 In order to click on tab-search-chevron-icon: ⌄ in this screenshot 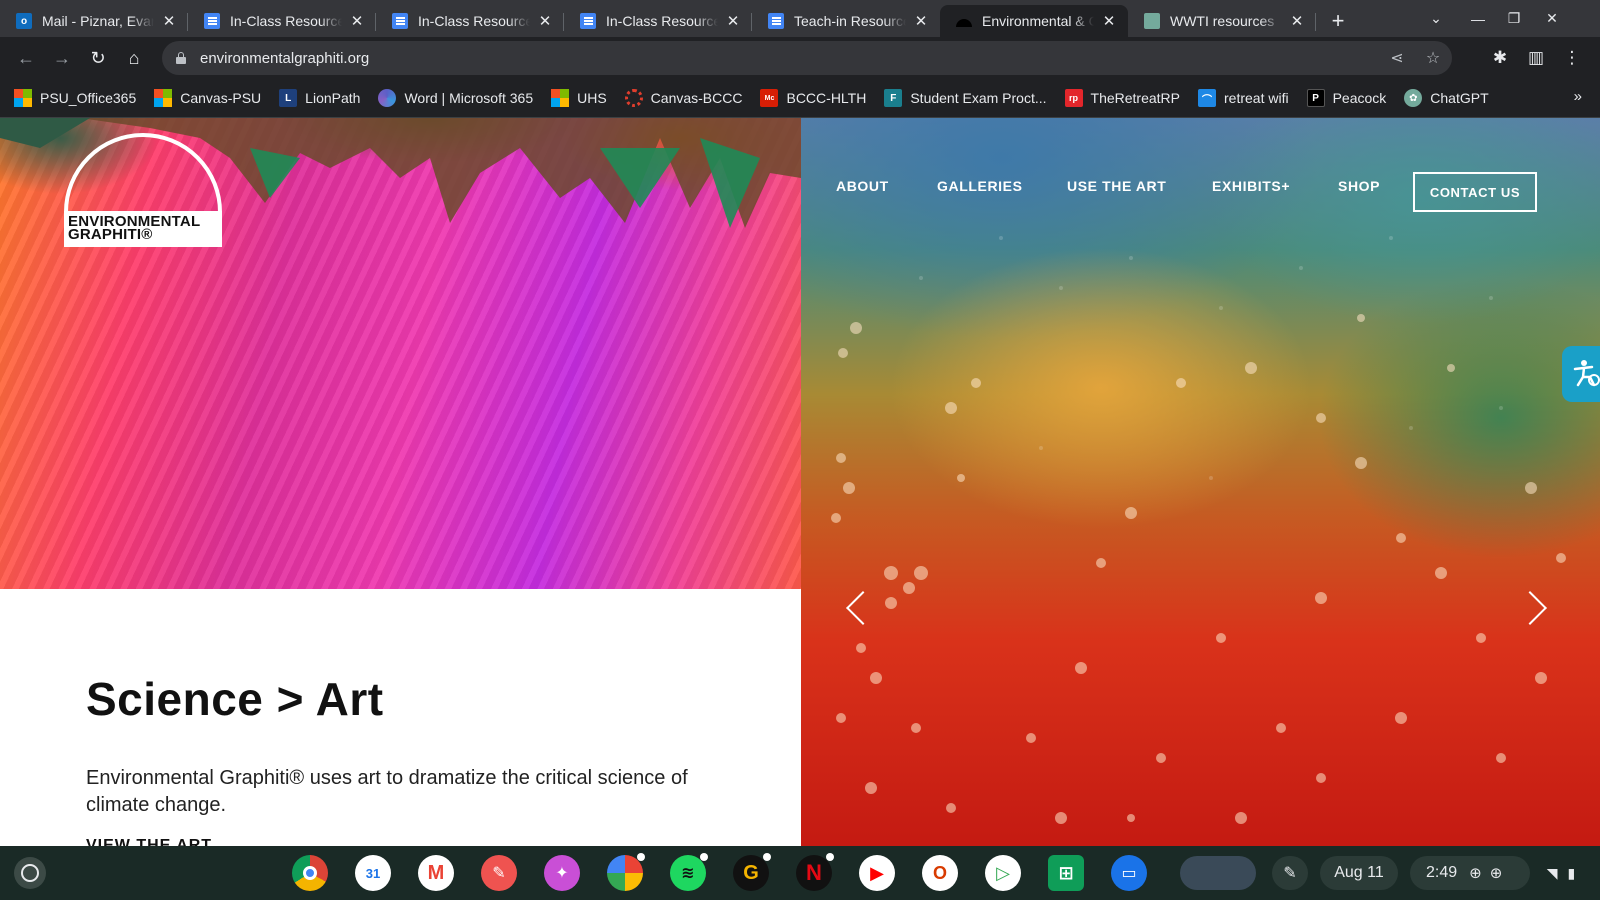, I will do `click(1436, 18)`.